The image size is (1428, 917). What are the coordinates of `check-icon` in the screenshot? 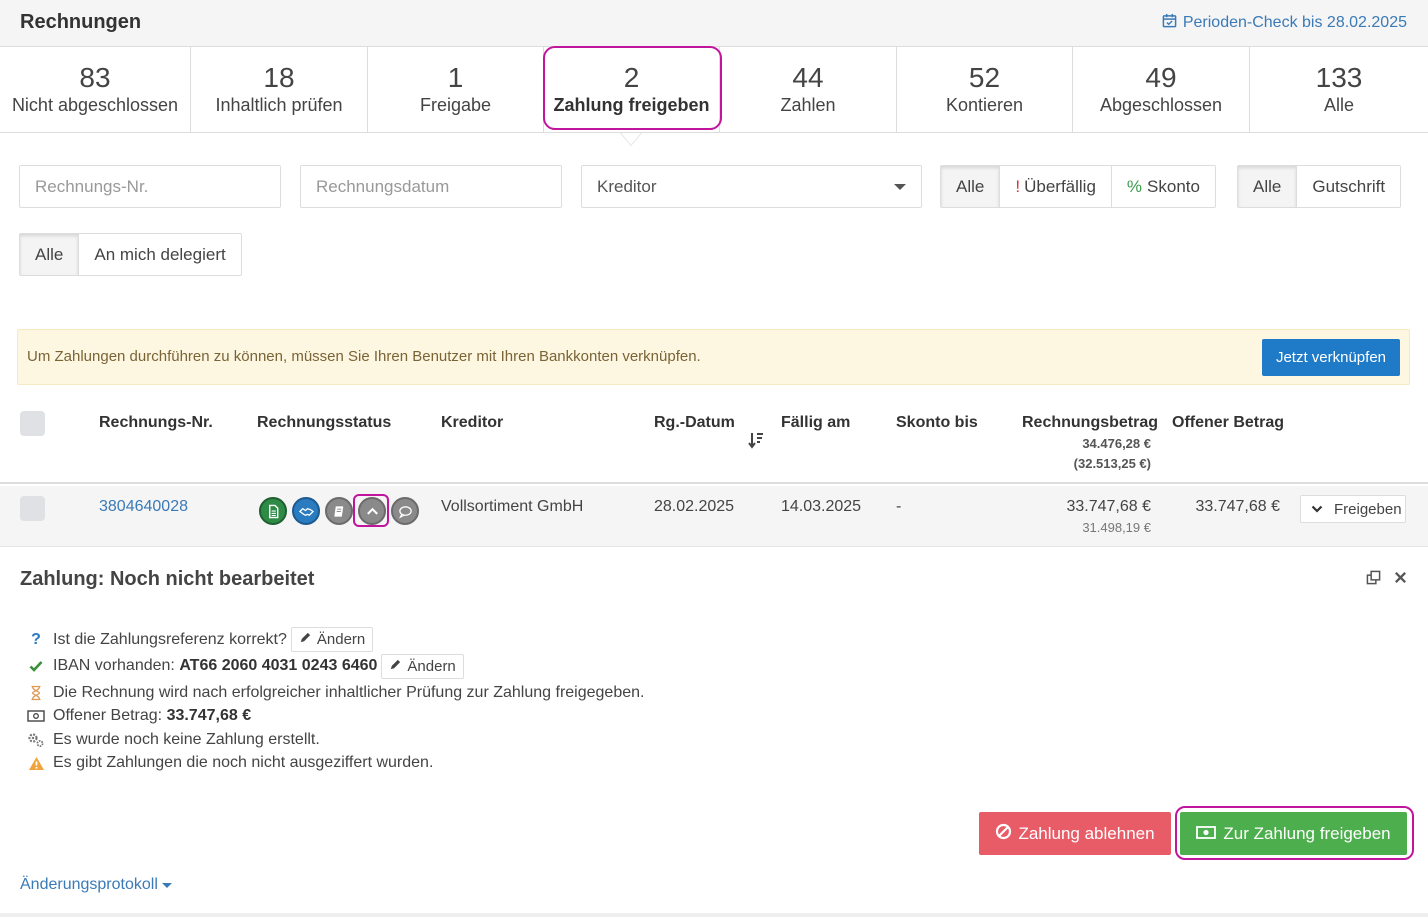 It's located at (36, 666).